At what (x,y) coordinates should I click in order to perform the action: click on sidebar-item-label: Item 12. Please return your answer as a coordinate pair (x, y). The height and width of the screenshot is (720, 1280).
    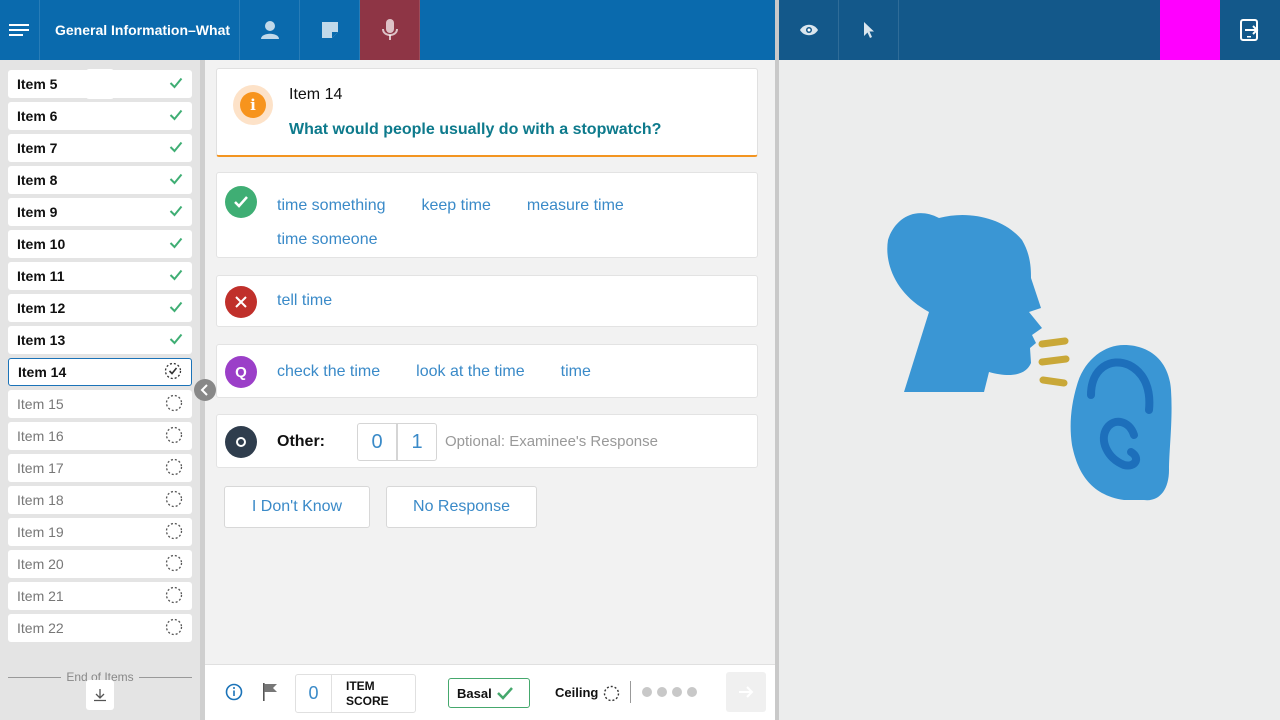
    Looking at the image, I should click on (41, 308).